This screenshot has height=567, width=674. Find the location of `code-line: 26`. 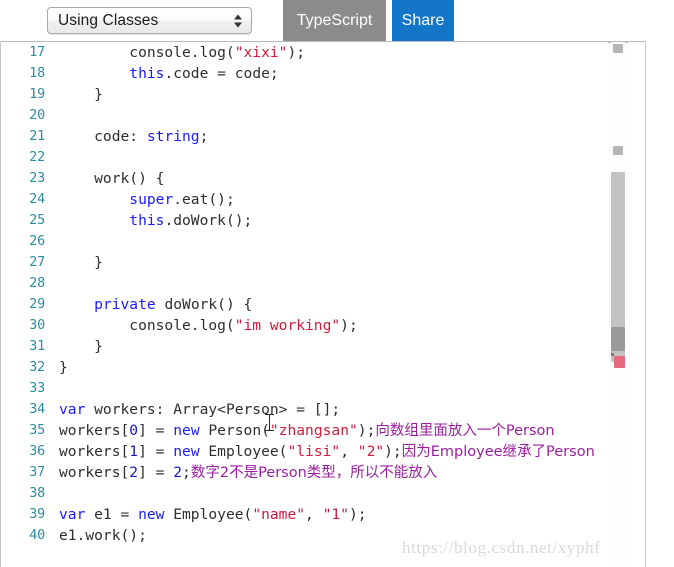

code-line: 26 is located at coordinates (304, 241).